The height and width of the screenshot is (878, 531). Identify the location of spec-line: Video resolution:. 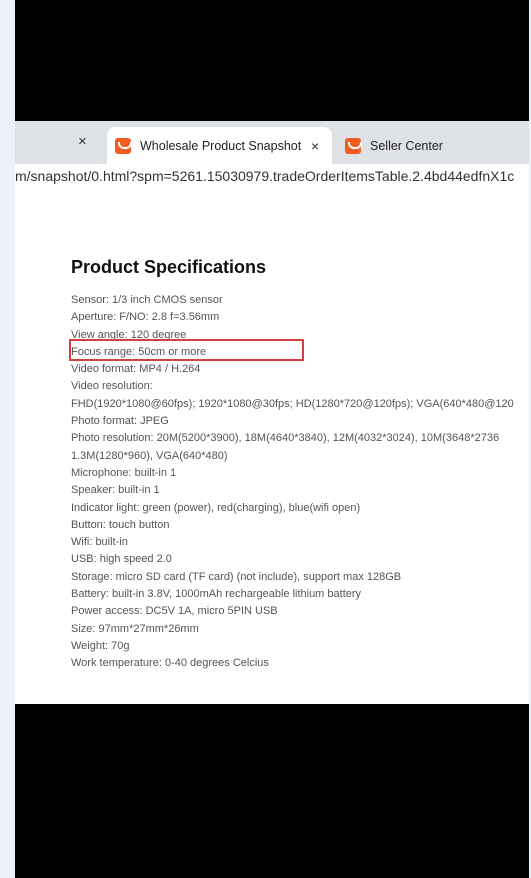
(112, 386).